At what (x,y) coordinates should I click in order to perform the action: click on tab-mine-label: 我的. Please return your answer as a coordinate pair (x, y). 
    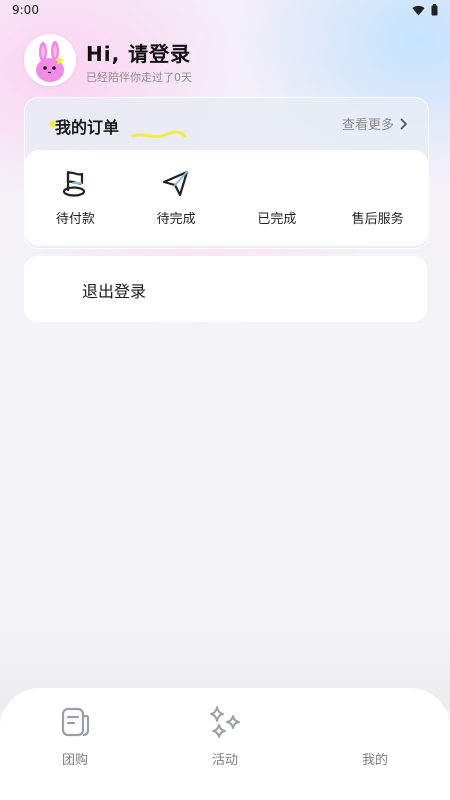
    Looking at the image, I should click on (374, 760).